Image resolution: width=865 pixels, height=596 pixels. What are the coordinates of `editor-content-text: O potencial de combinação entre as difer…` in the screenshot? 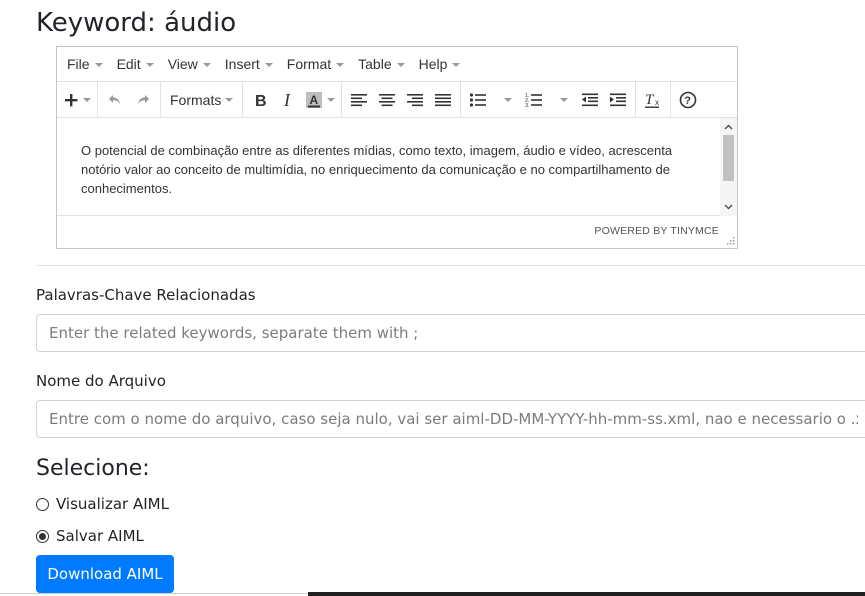 It's located at (396, 169).